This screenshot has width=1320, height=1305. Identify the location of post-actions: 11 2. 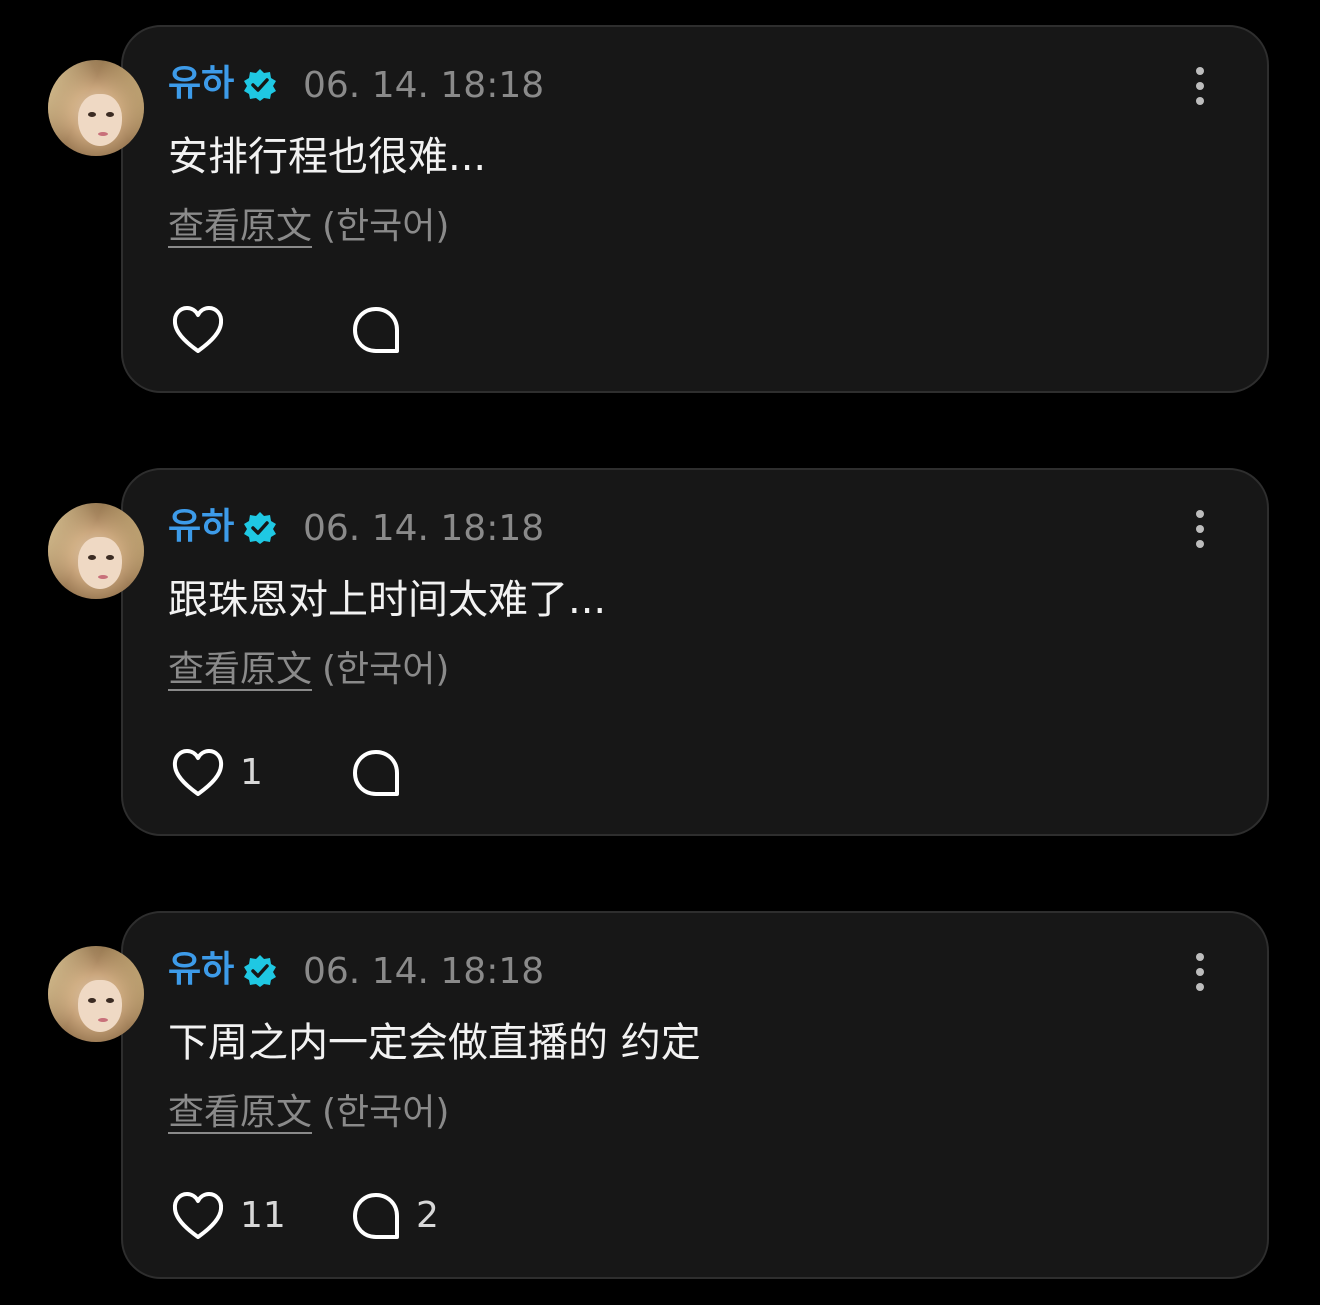
(368, 1216).